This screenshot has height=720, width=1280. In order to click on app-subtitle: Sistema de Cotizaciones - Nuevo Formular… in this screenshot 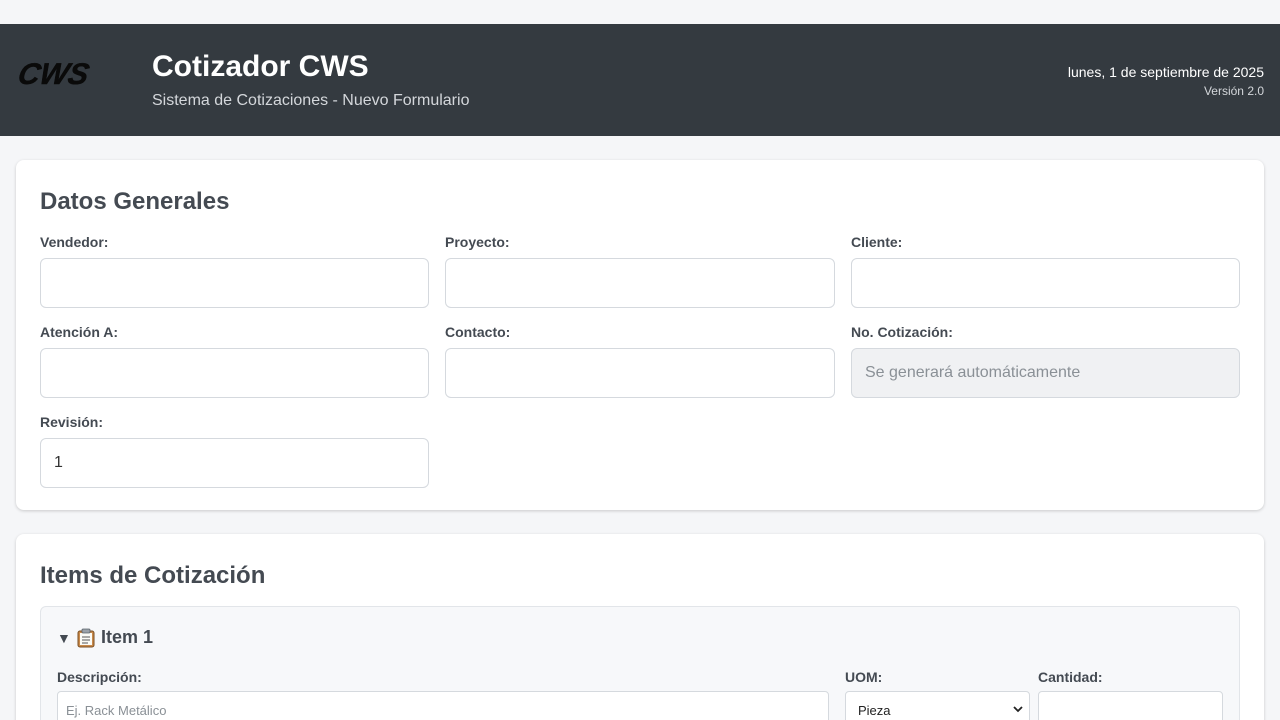, I will do `click(311, 100)`.